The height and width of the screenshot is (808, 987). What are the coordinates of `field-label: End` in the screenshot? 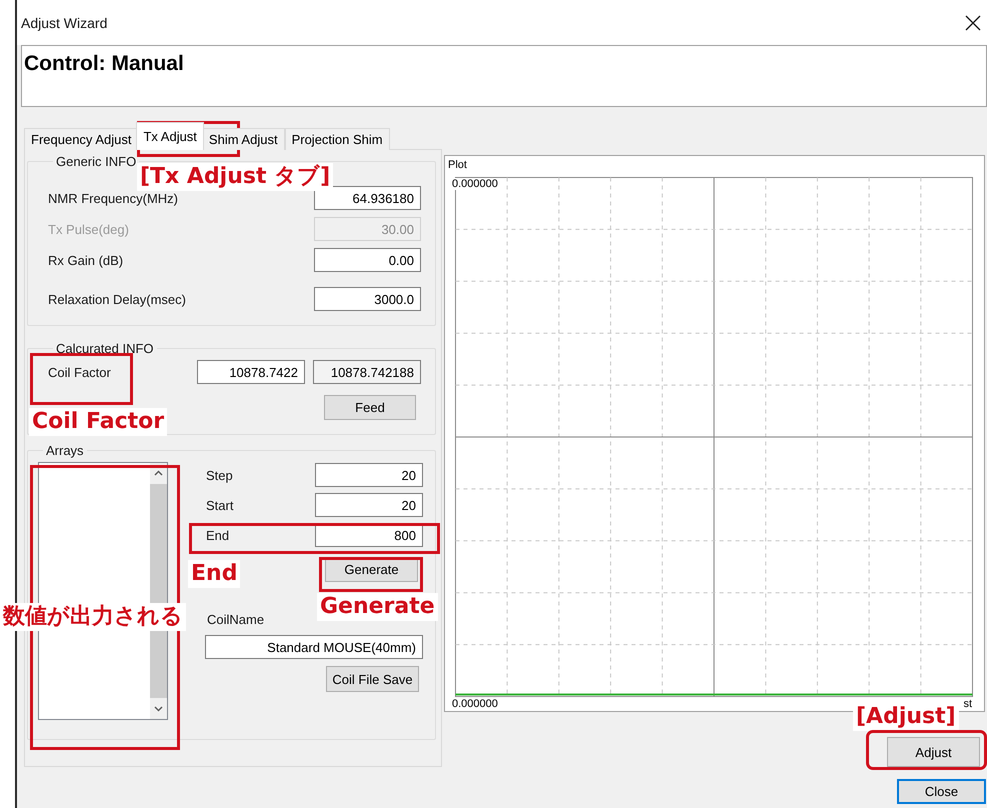 It's located at (217, 535).